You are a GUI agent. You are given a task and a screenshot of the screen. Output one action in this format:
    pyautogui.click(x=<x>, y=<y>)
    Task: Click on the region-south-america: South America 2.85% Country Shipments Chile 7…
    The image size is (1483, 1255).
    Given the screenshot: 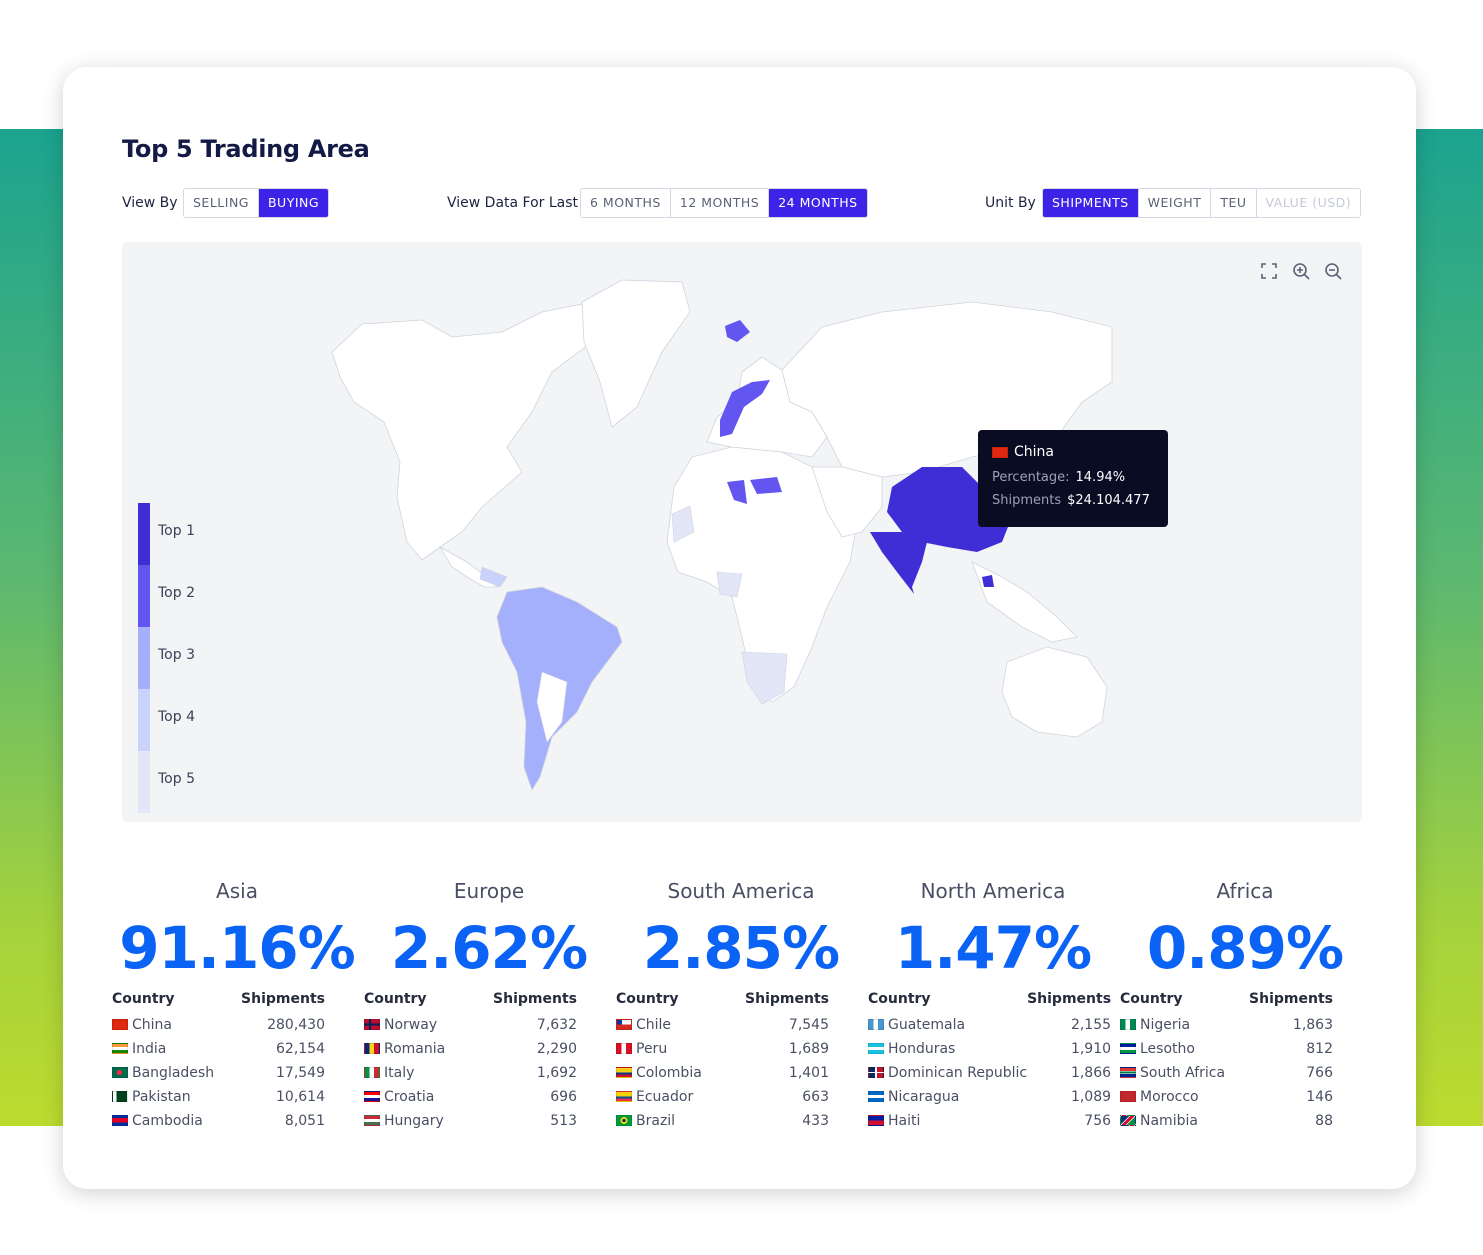 What is the action you would take?
    pyautogui.click(x=741, y=1006)
    